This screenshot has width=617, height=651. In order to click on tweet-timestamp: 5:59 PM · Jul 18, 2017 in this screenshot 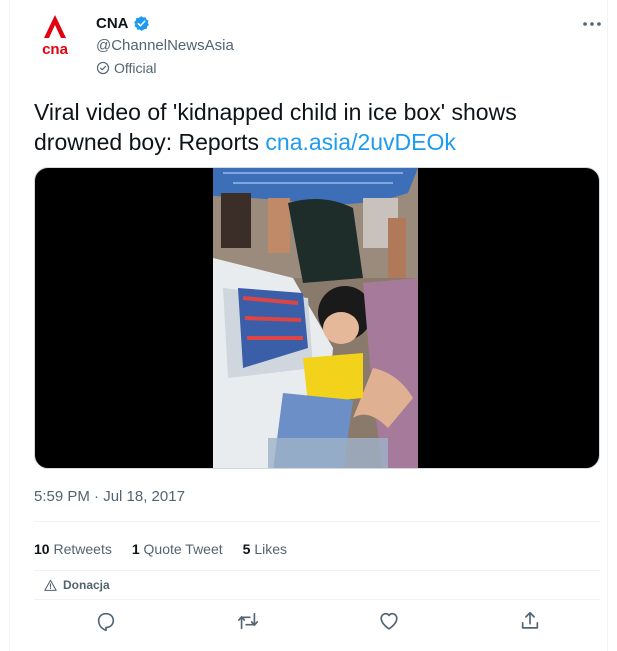, I will do `click(109, 496)`.